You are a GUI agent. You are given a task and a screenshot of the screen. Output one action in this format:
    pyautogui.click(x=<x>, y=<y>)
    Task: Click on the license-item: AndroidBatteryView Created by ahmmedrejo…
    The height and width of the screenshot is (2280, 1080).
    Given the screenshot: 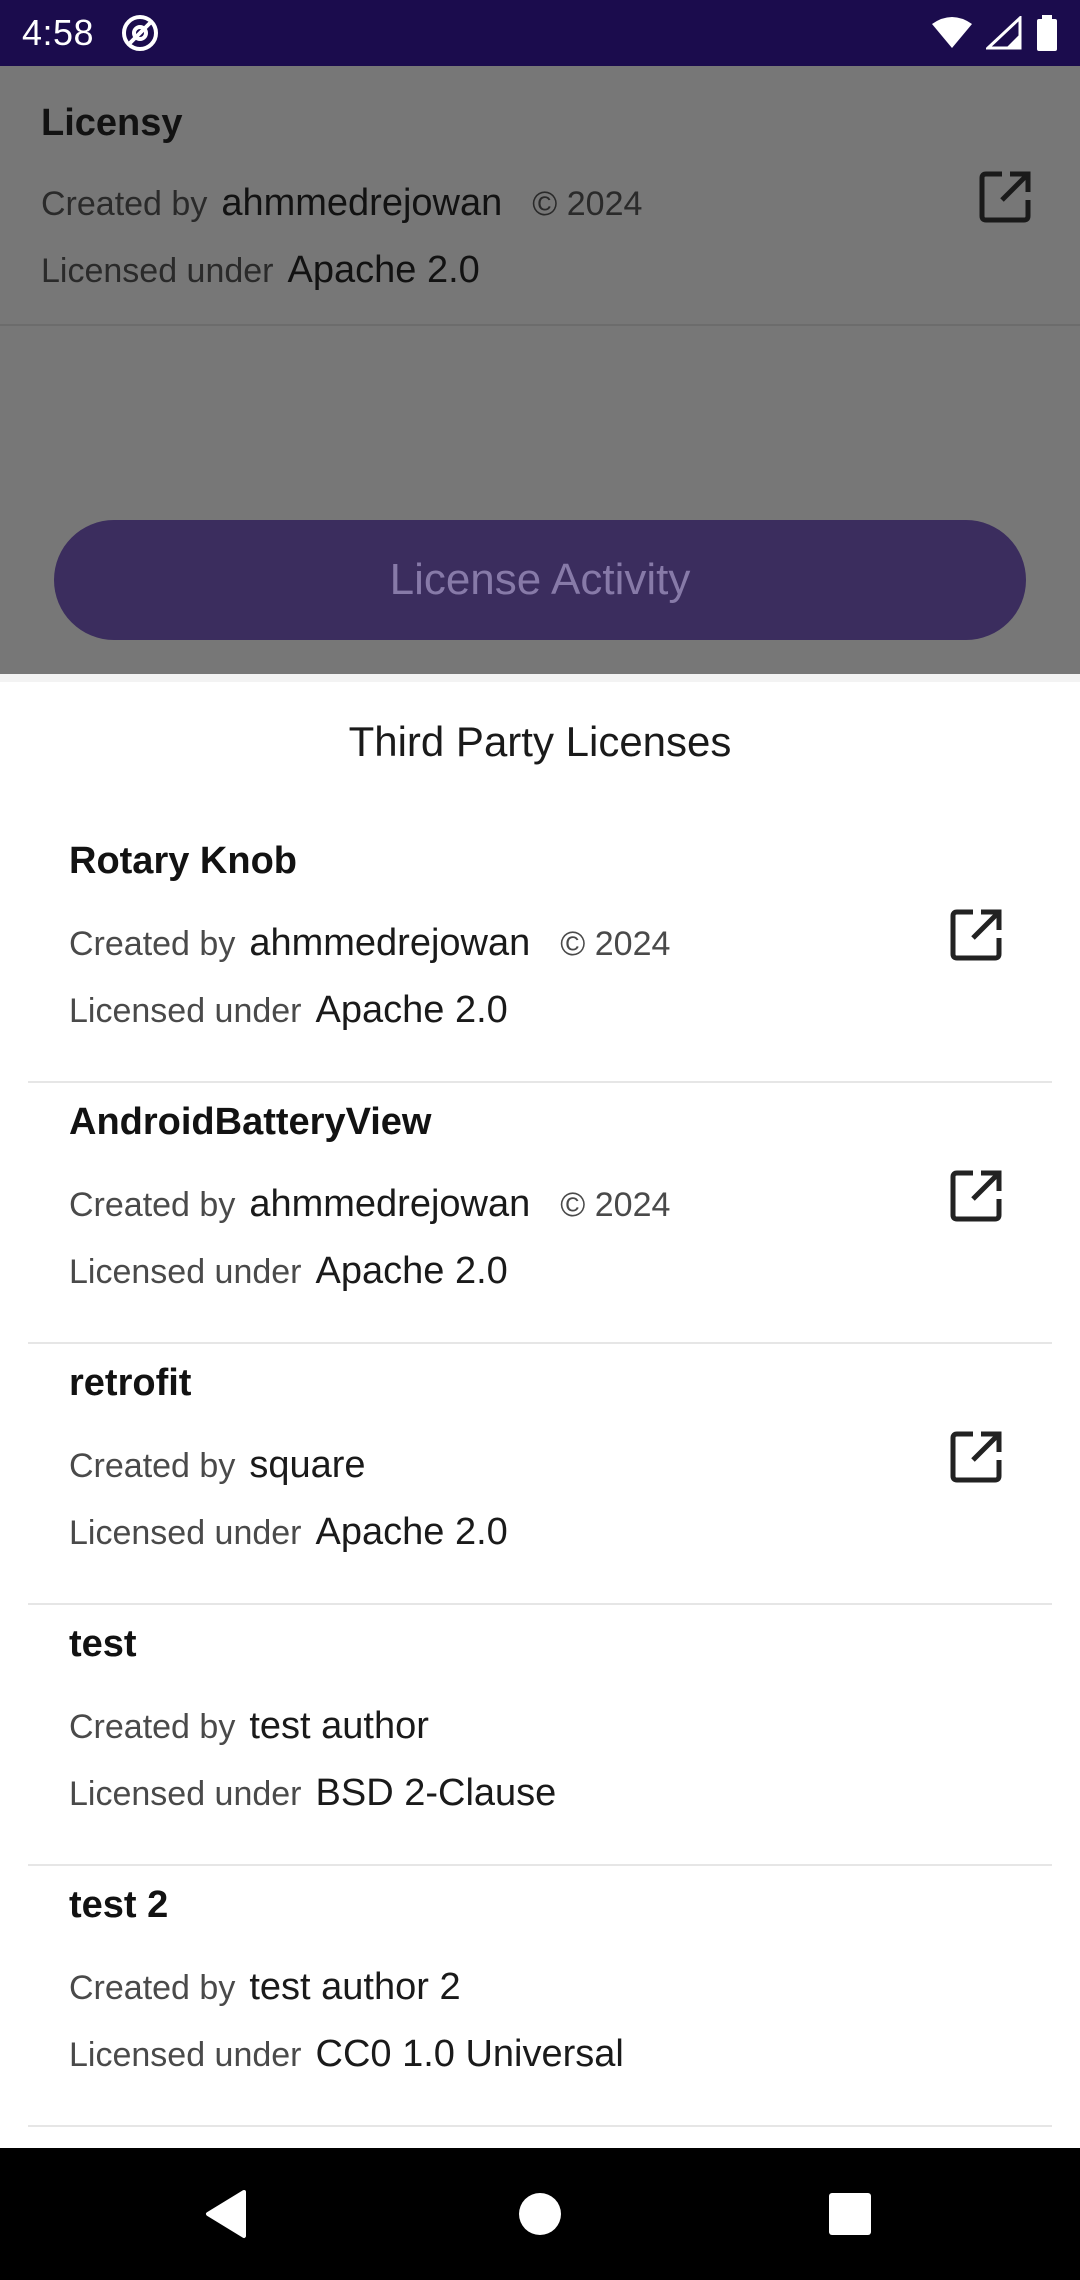 What is the action you would take?
    pyautogui.click(x=540, y=1213)
    